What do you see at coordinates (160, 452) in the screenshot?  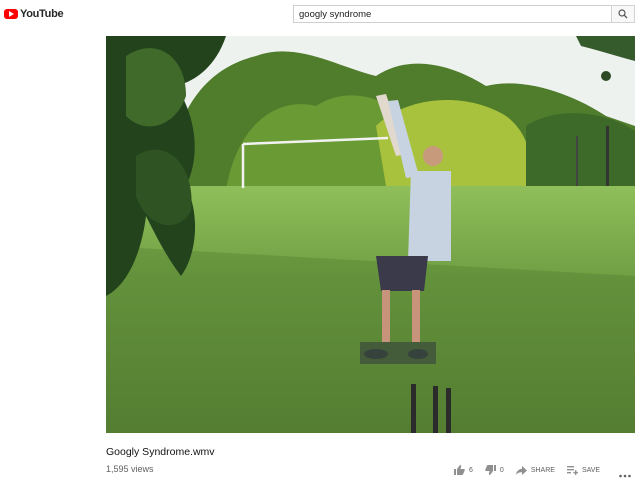 I see `video-title: Googly Syndrome.wmv` at bounding box center [160, 452].